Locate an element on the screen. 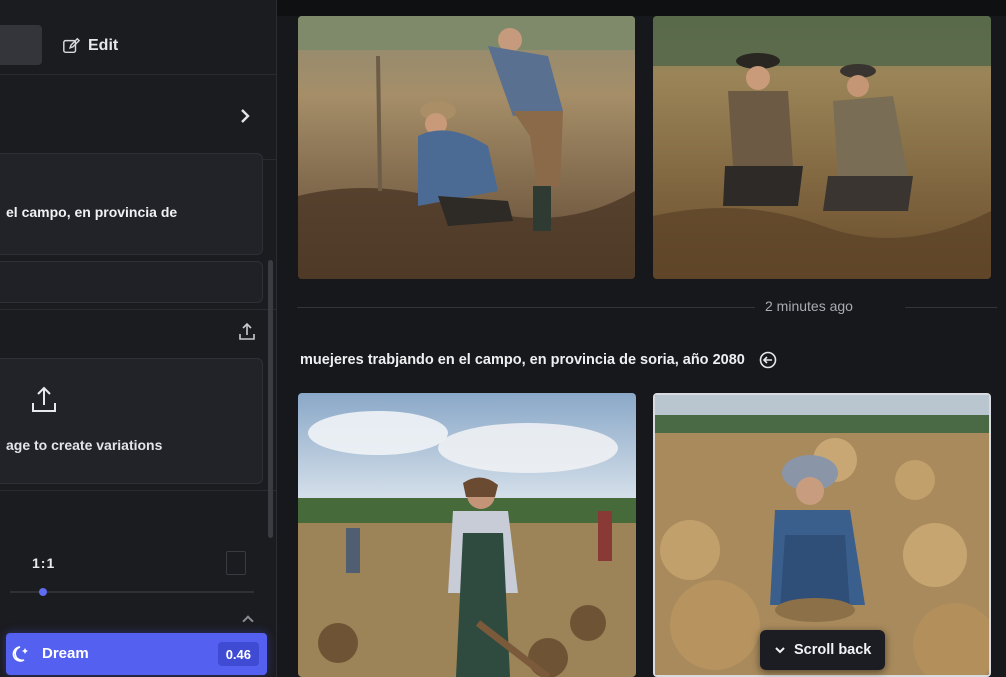 The width and height of the screenshot is (1006, 677). negative-prompt-input is located at coordinates (131, 282).